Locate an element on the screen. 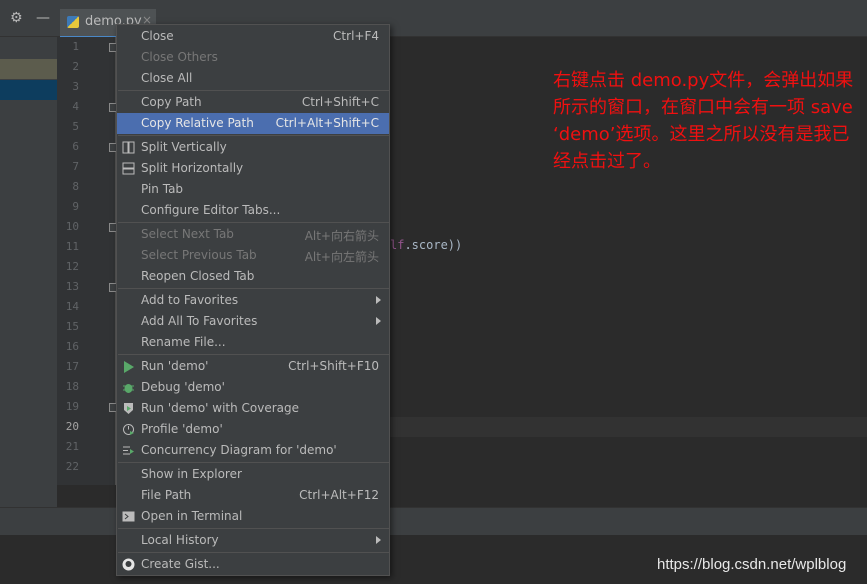  menu-item-add-all-to-favorites: Add All To Favorites is located at coordinates (253, 321).